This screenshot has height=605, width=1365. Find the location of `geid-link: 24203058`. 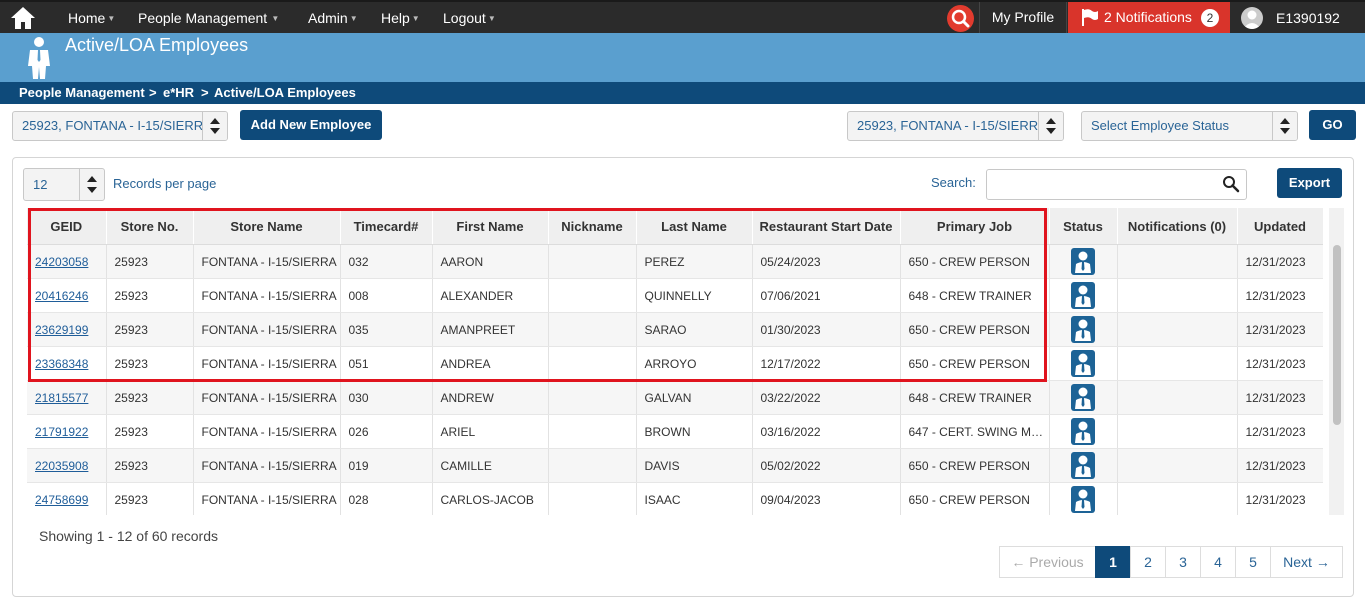

geid-link: 24203058 is located at coordinates (61, 262).